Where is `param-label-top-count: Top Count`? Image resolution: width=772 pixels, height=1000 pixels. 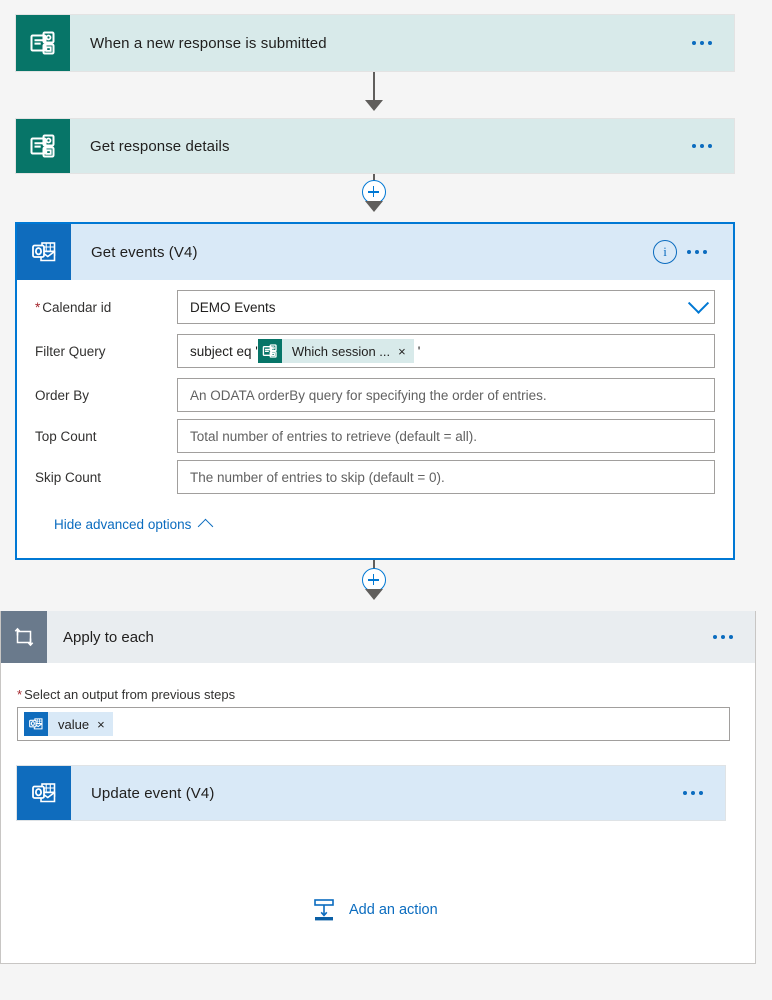
param-label-top-count: Top Count is located at coordinates (66, 436).